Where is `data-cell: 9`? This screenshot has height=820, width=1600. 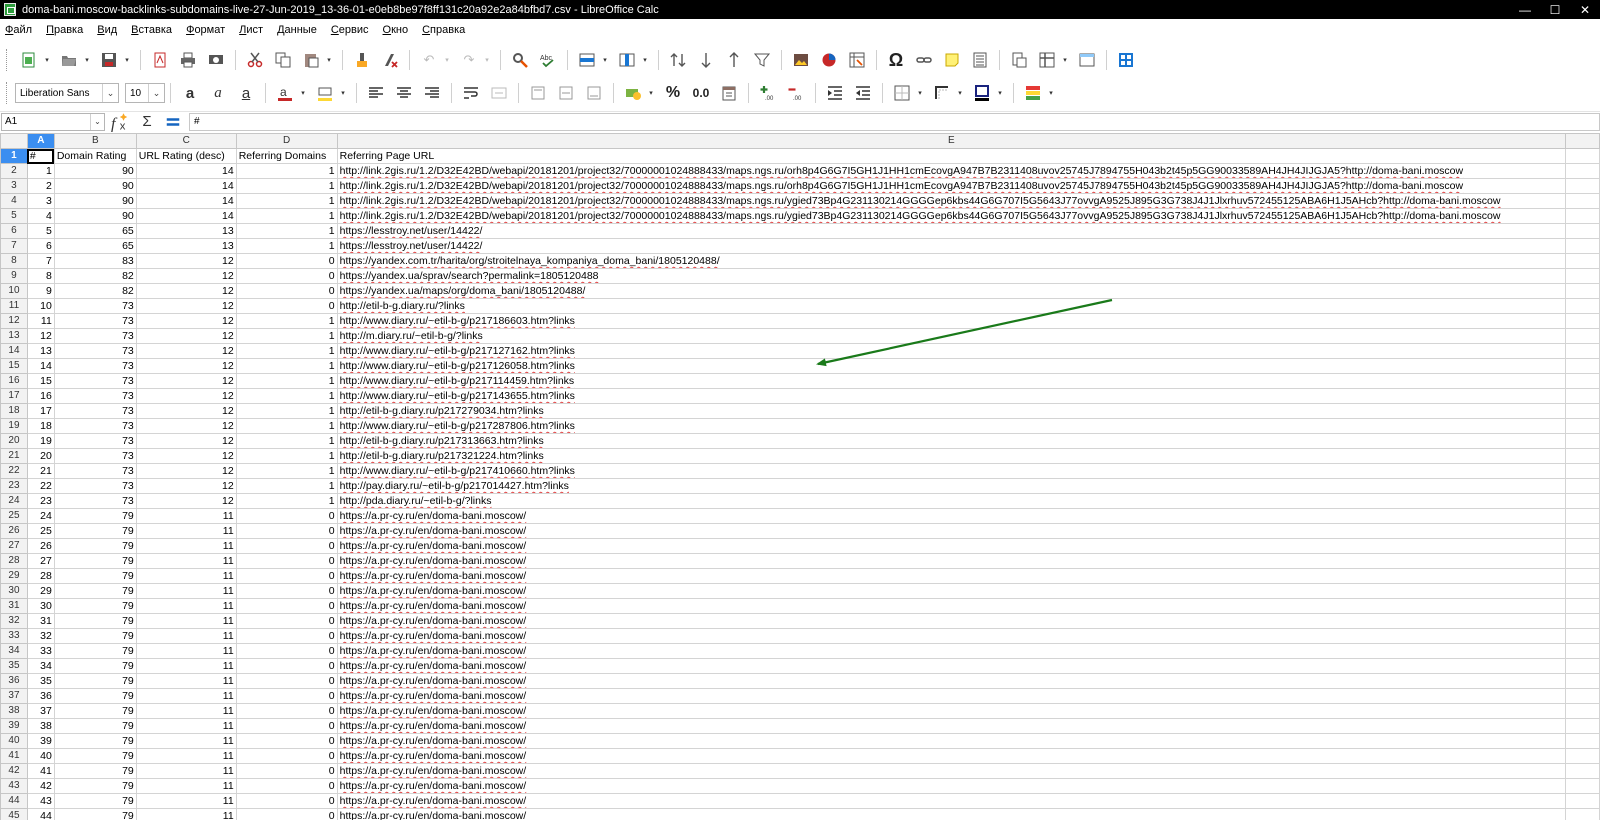
data-cell: 9 is located at coordinates (40, 291).